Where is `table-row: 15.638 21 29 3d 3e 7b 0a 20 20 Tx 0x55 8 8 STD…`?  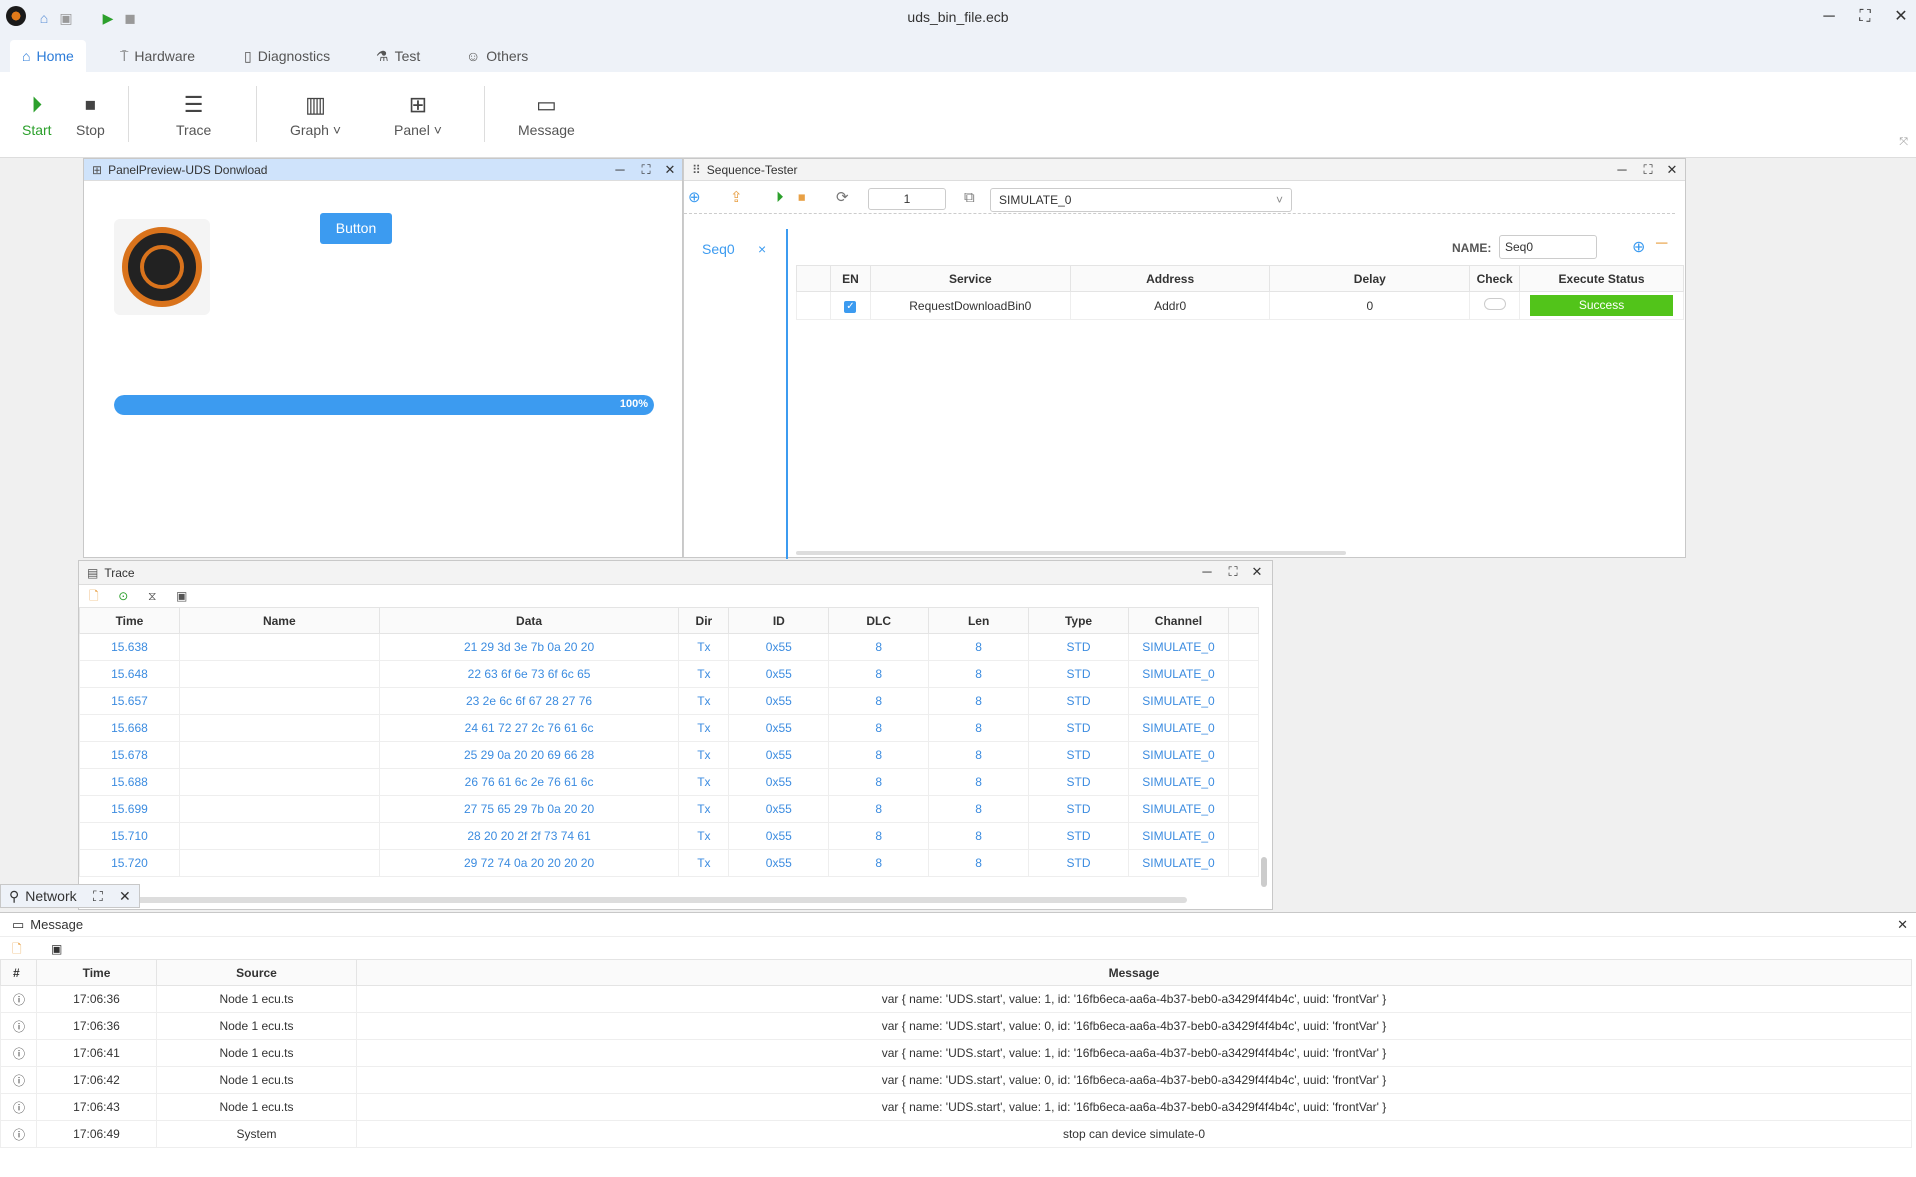 table-row: 15.638 21 29 3d 3e 7b 0a 20 20 Tx 0x55 8 8 STD… is located at coordinates (669, 647).